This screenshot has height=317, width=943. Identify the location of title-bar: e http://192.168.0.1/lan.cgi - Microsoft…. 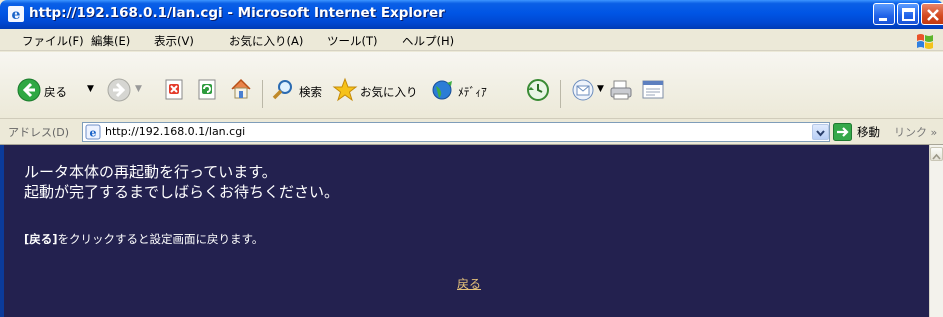
(471, 14).